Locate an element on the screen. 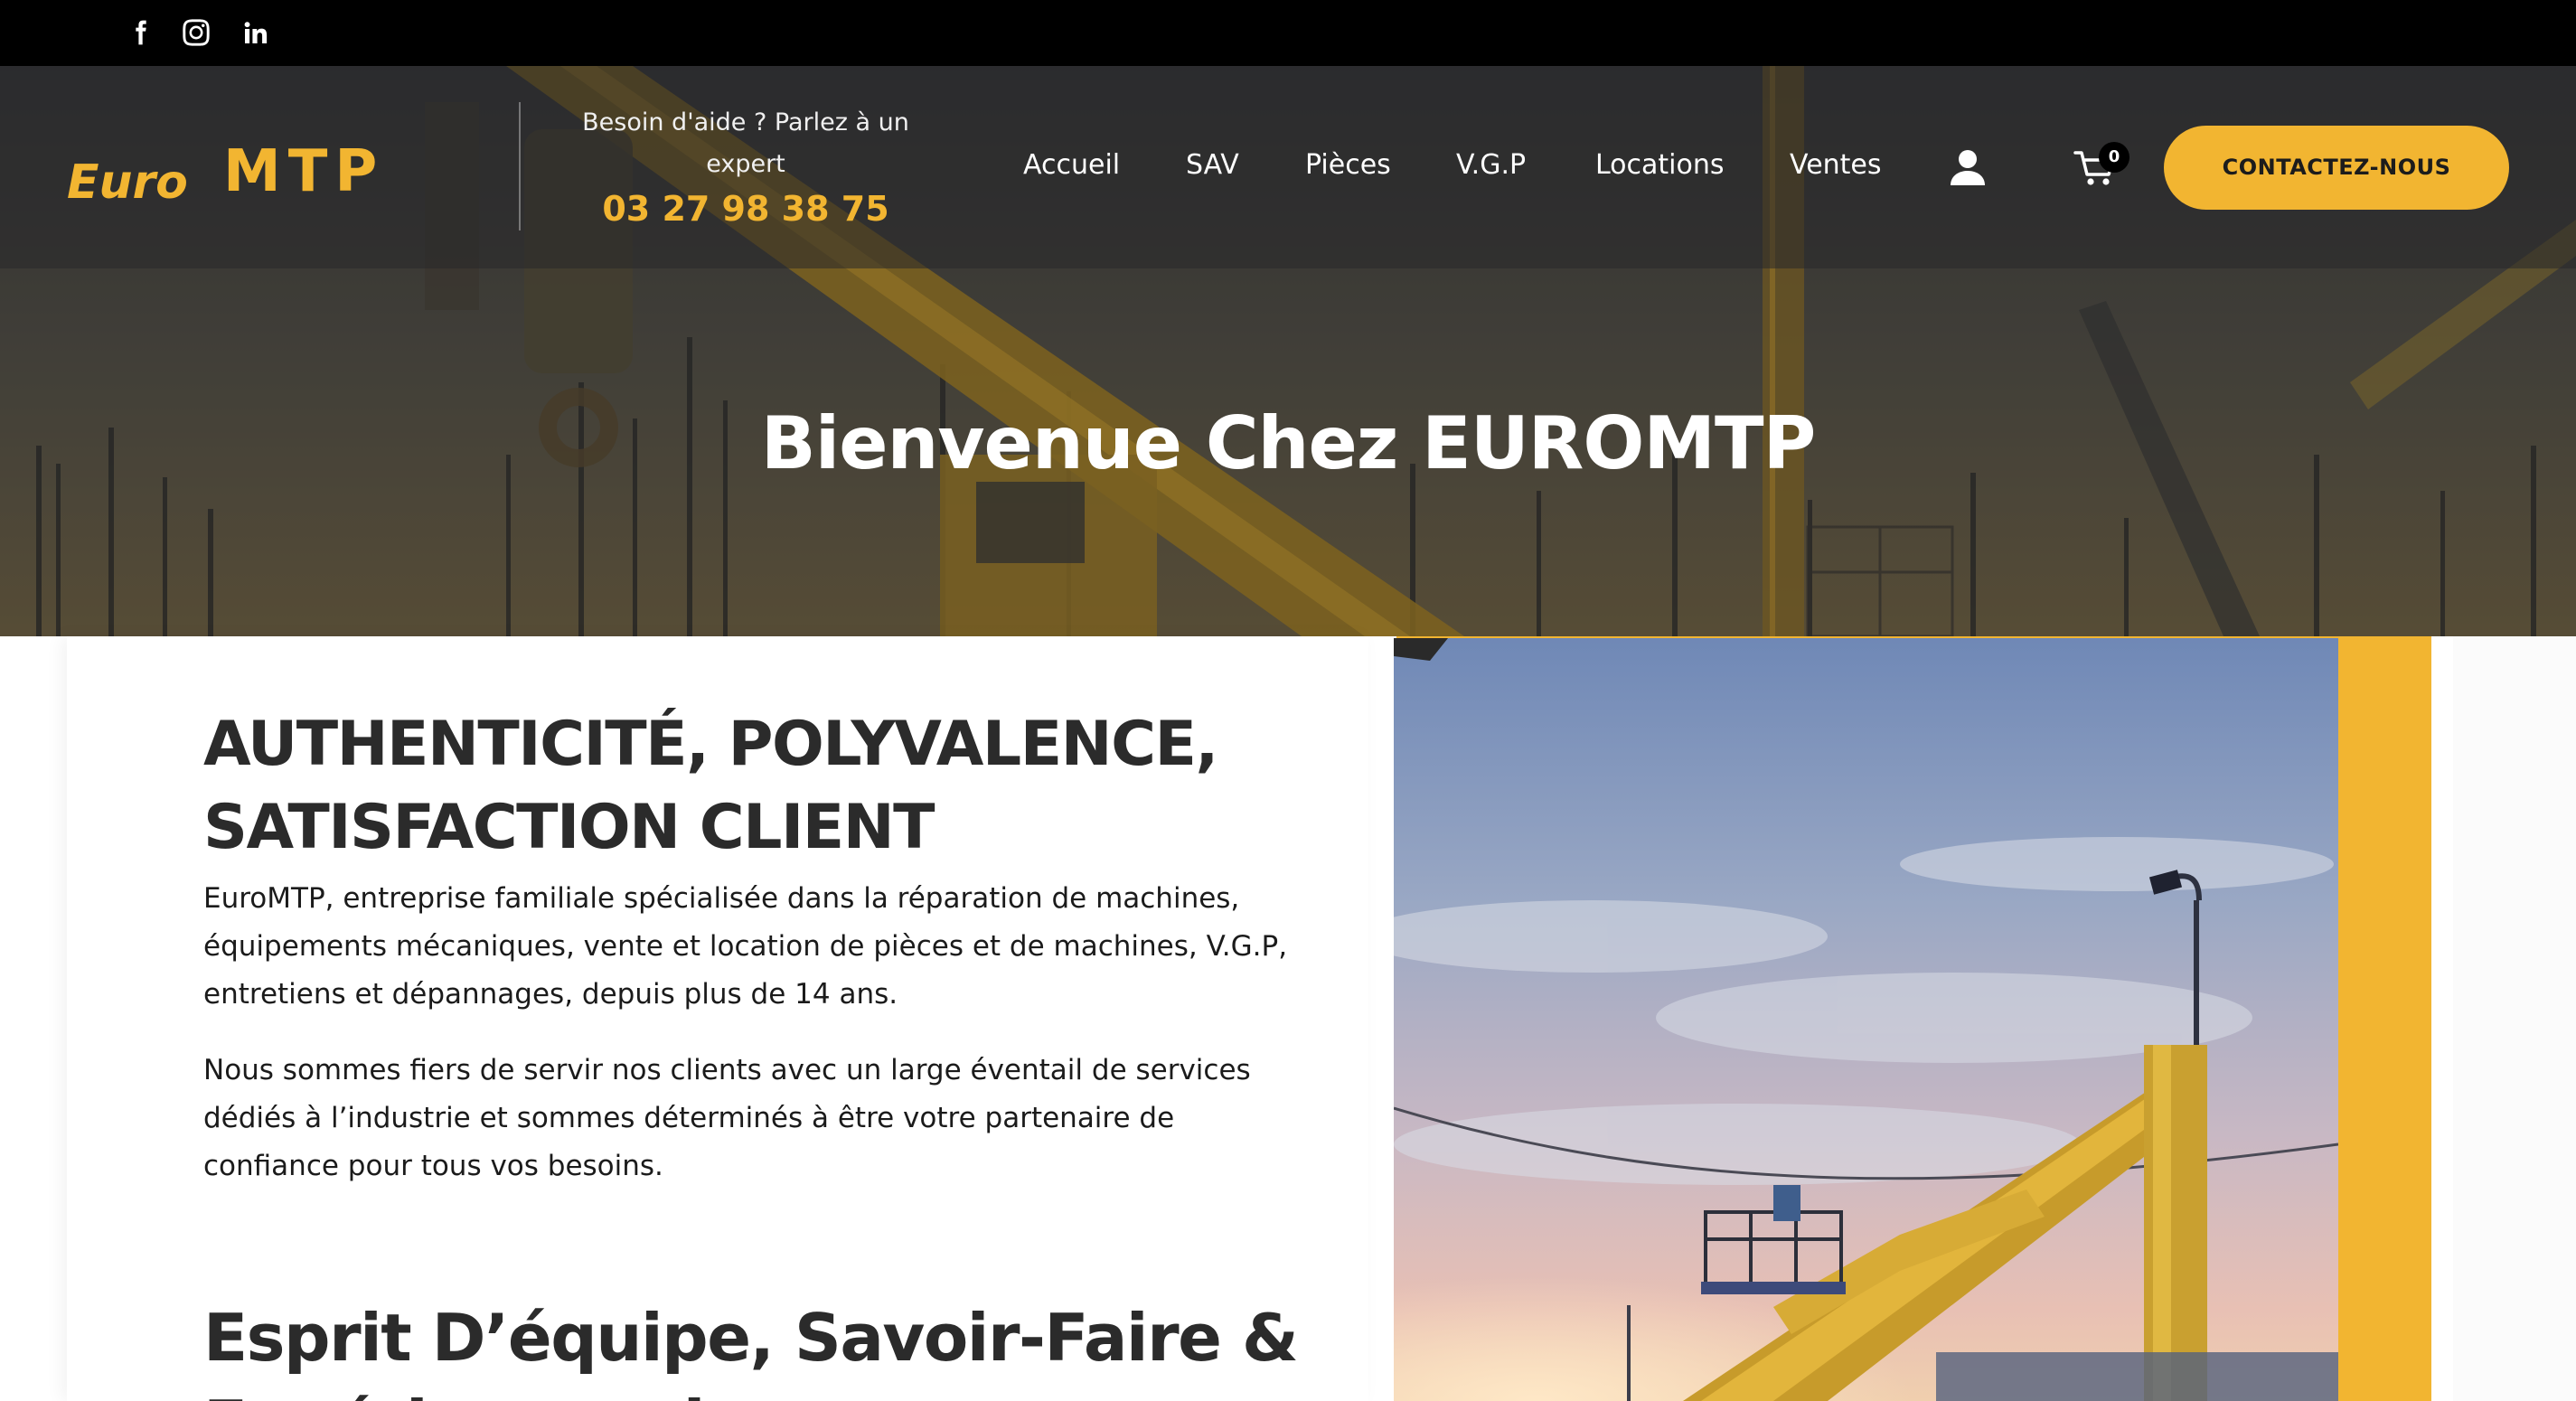 Image resolution: width=2576 pixels, height=1401 pixels. cart-button: 0 is located at coordinates (2101, 167).